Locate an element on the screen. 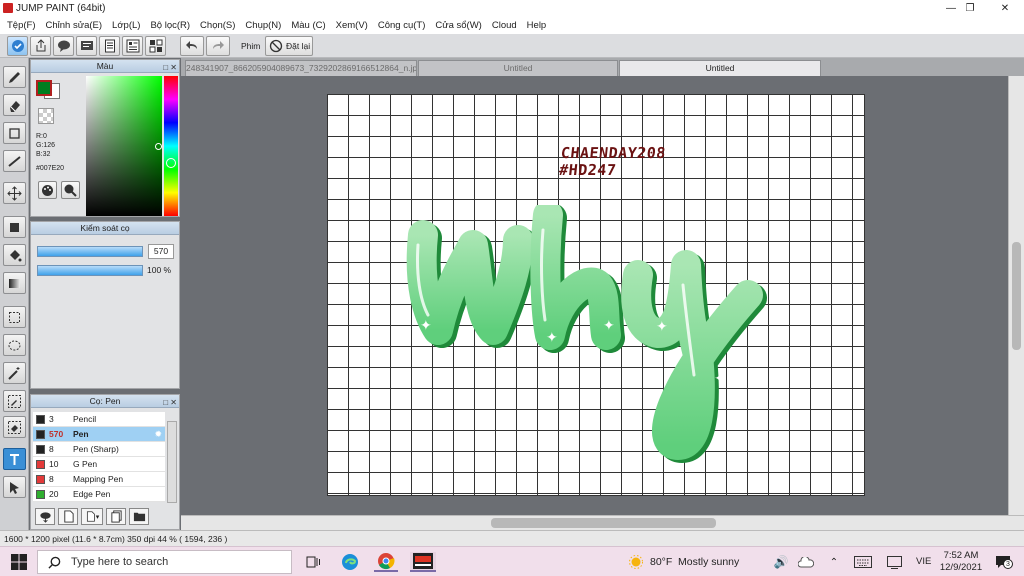 The height and width of the screenshot is (576, 1024). menu-color: Màu (C) is located at coordinates (308, 25).